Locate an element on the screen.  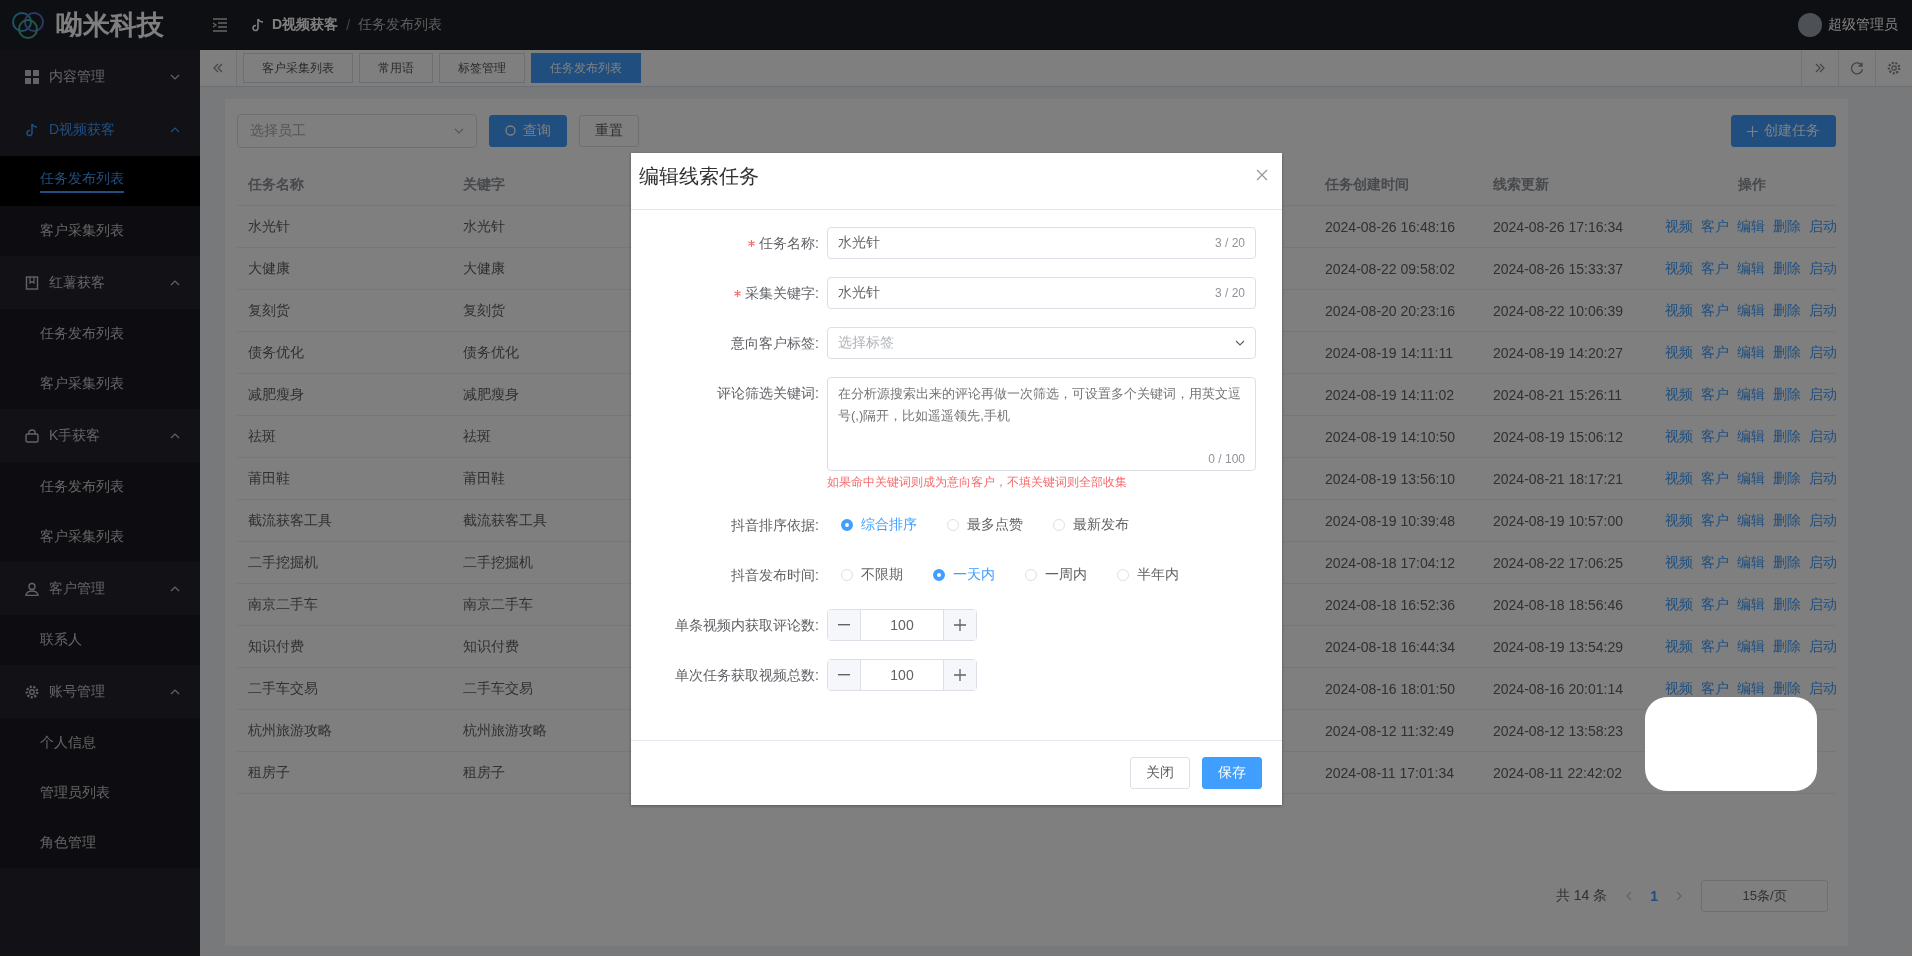
keyword-textarea: 在分析源搜索出来的评论再做一次筛选，可设置多个关键词，用英文逗号(,)隔开，比如遥遥领先,手机 0 / 100 is located at coordinates (1041, 424).